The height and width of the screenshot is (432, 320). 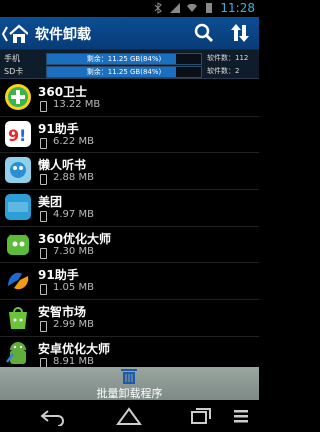 I want to click on storage-label: SD卡, so click(x=14, y=71).